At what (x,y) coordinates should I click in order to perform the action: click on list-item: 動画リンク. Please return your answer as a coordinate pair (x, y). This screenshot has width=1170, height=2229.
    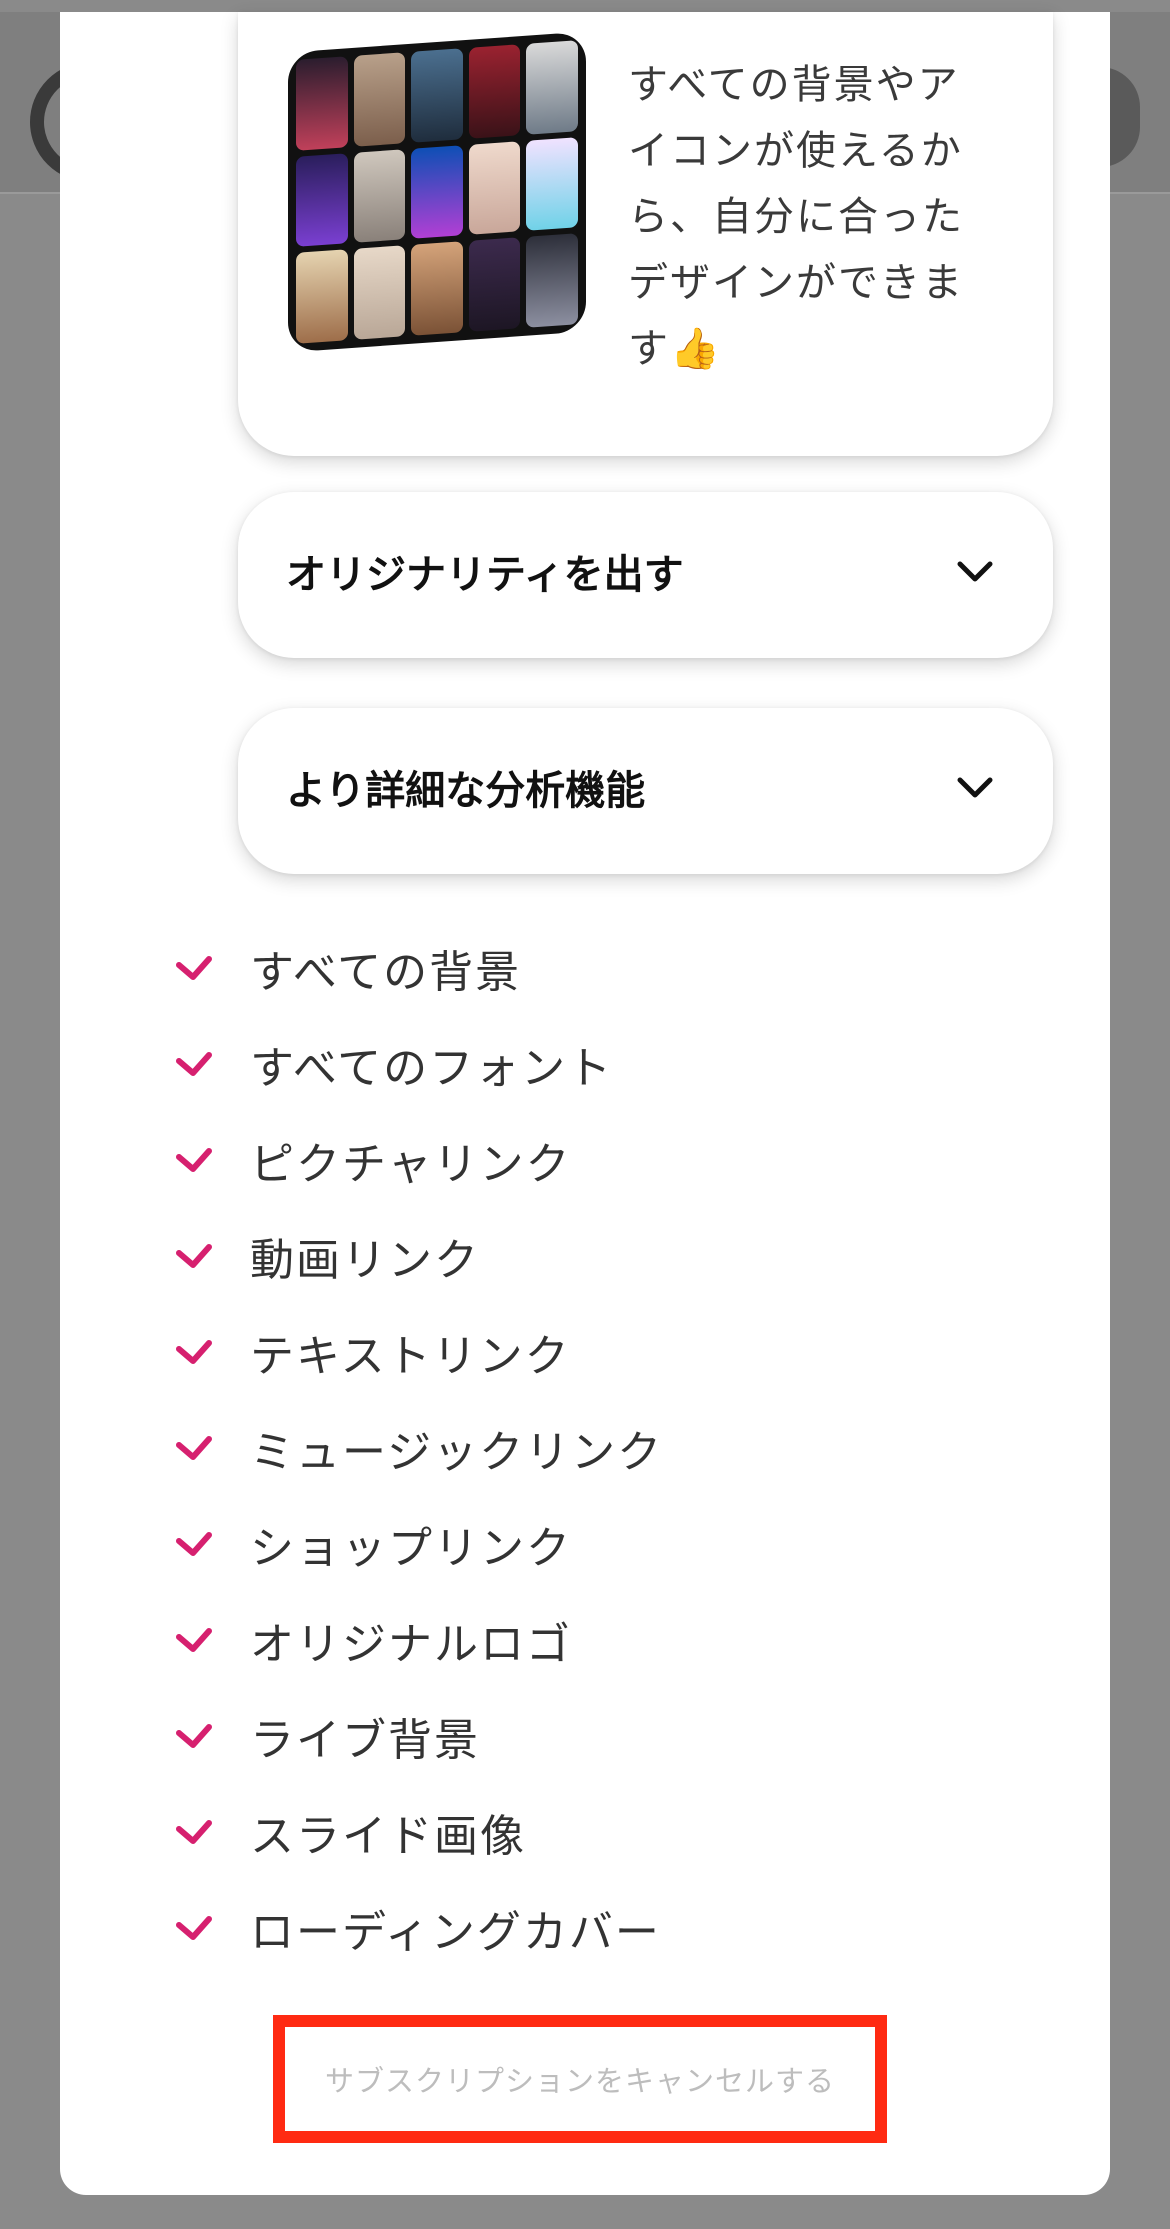
    Looking at the image, I should click on (575, 1256).